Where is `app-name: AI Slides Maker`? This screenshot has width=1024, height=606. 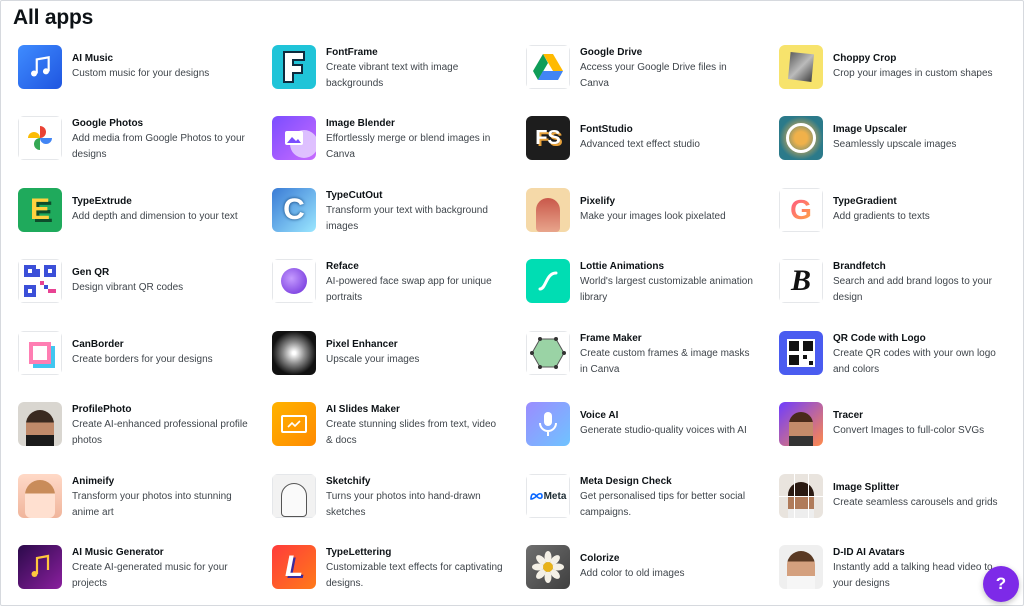
app-name: AI Slides Maker is located at coordinates (363, 409).